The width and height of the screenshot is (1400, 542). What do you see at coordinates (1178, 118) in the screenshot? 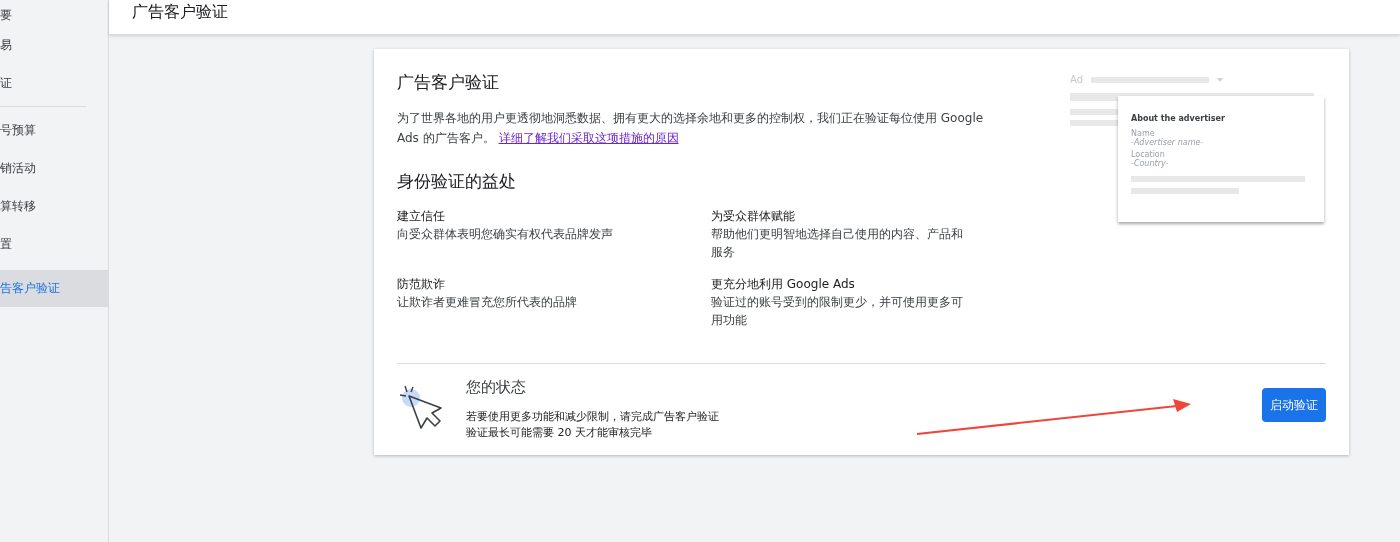
I see `panel-title: About the advertiser` at bounding box center [1178, 118].